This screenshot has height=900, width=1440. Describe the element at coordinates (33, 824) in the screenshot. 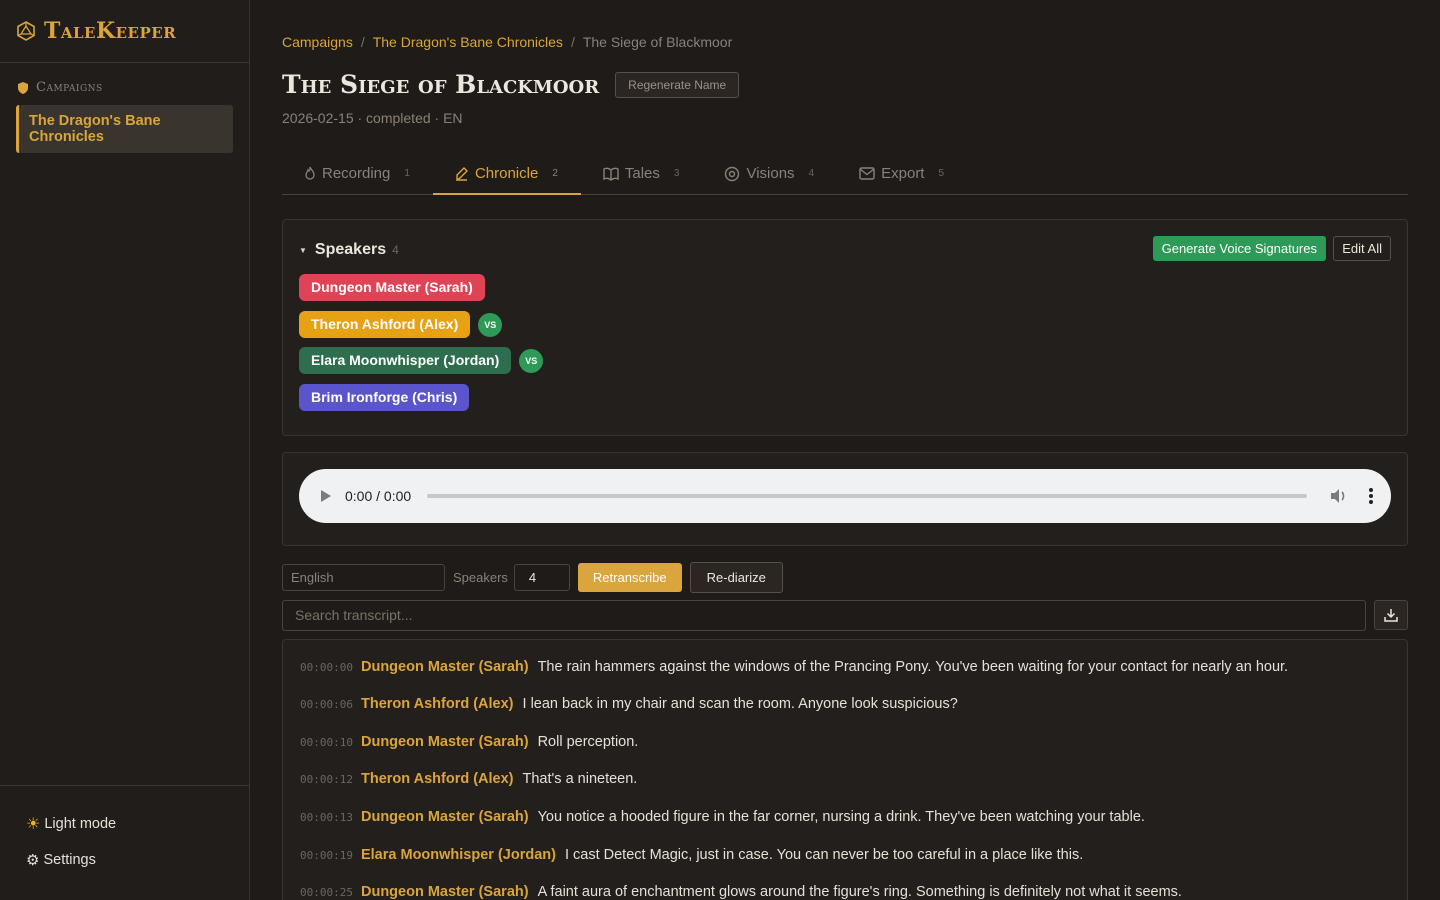

I see `sun-icon: ☀` at that location.